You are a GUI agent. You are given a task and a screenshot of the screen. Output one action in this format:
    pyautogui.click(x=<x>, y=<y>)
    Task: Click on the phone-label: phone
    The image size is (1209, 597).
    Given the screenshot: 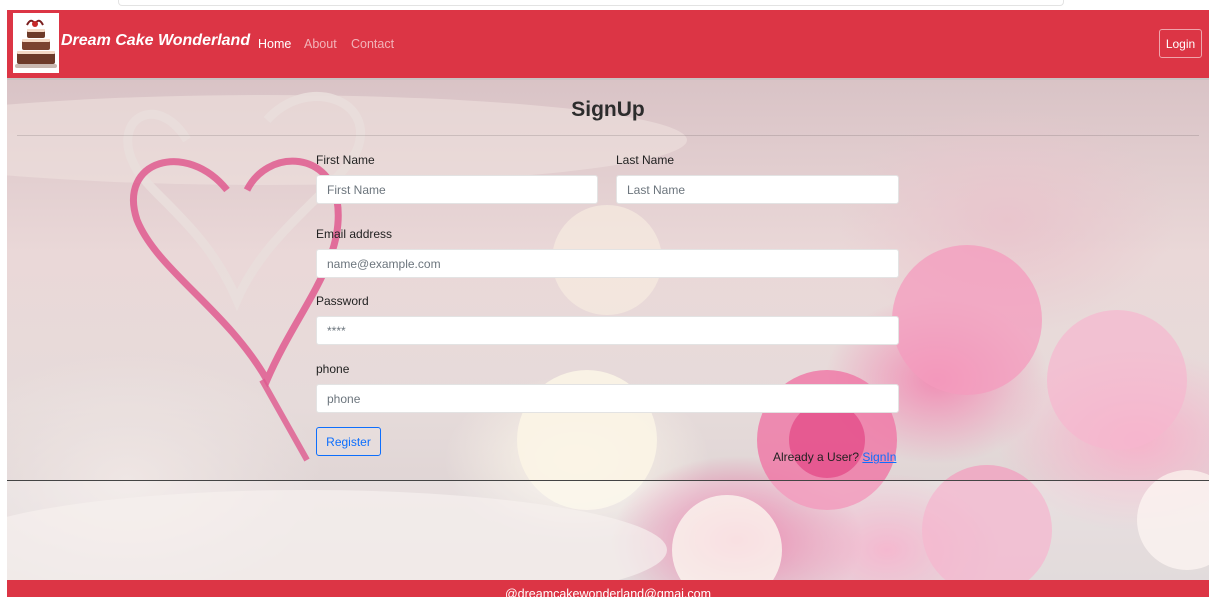 What is the action you would take?
    pyautogui.click(x=333, y=369)
    